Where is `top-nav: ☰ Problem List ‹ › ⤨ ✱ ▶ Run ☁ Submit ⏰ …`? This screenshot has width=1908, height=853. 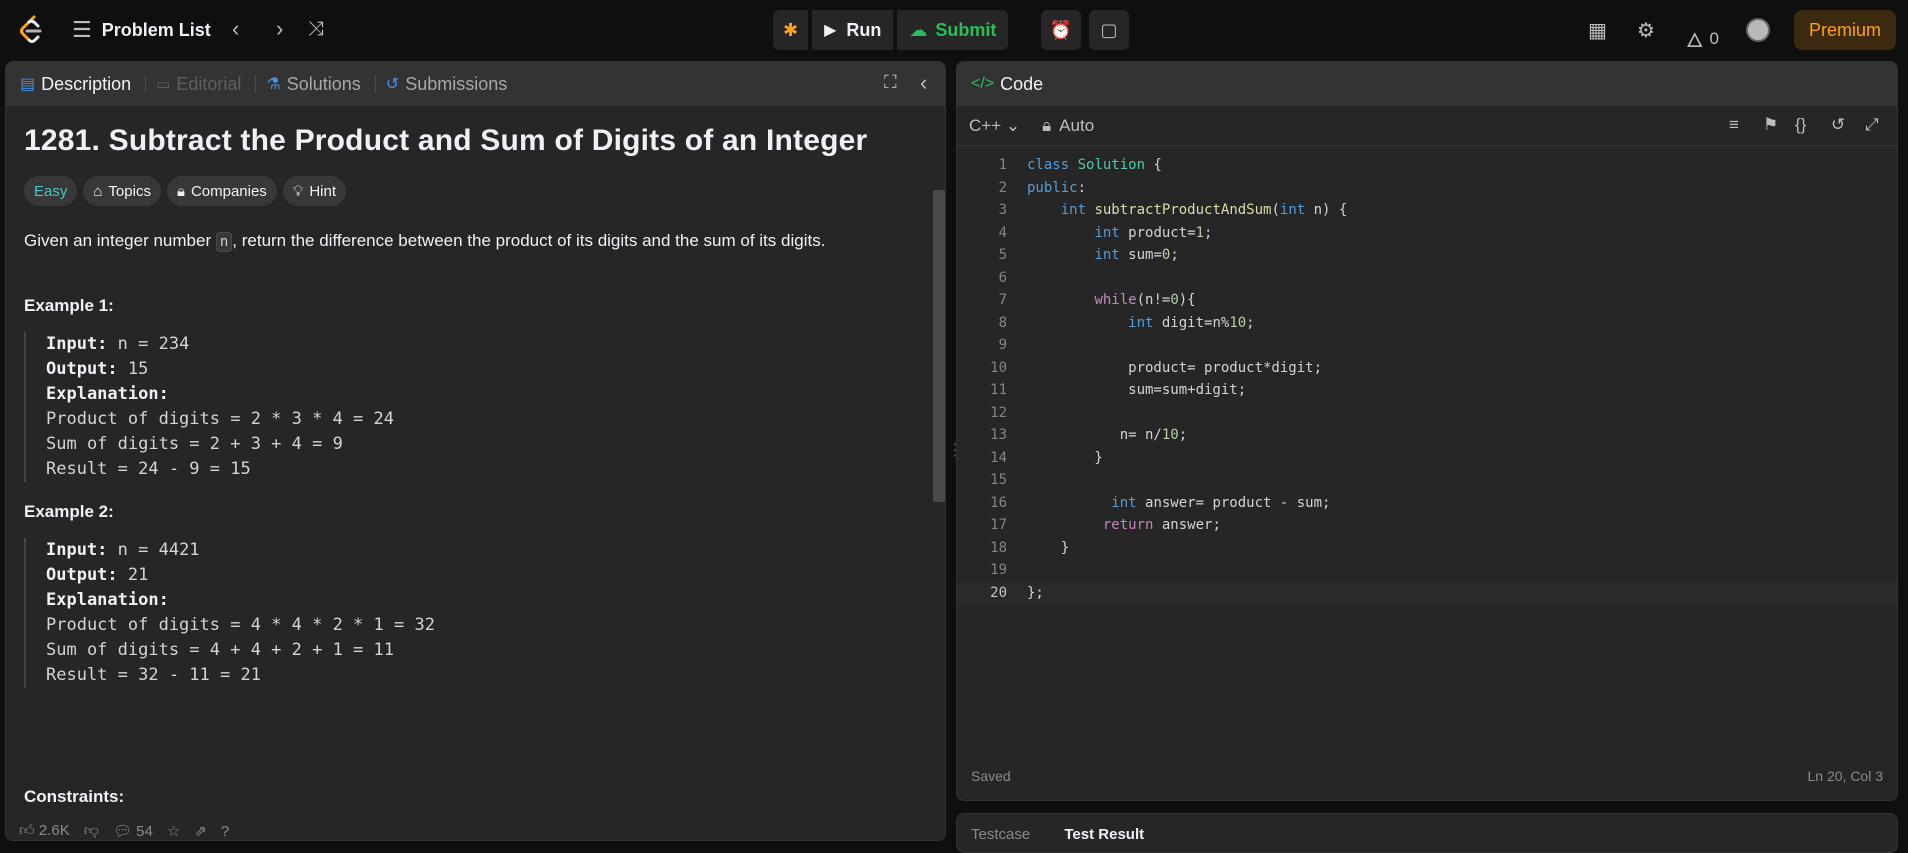
top-nav: ☰ Problem List ‹ › ⤨ ✱ ▶ Run ☁ Submit ⏰ … is located at coordinates (954, 30).